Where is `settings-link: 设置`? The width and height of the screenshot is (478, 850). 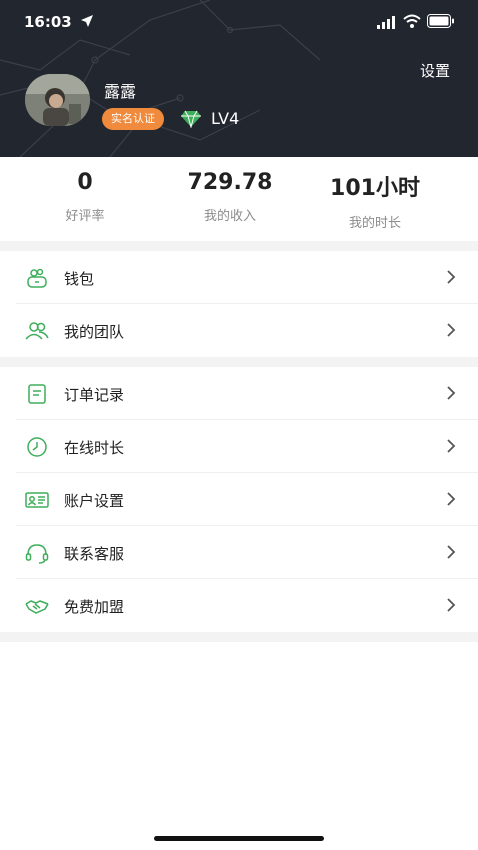
settings-link: 设置 is located at coordinates (435, 70).